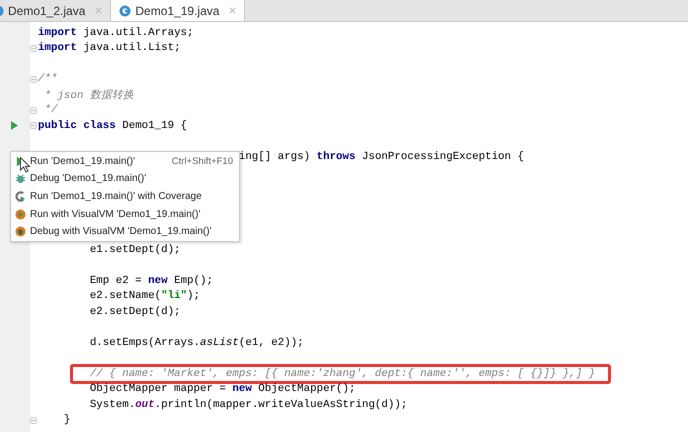 This screenshot has width=688, height=432. Describe the element at coordinates (109, 48) in the screenshot. I see `code-line: import java.util.List;` at that location.